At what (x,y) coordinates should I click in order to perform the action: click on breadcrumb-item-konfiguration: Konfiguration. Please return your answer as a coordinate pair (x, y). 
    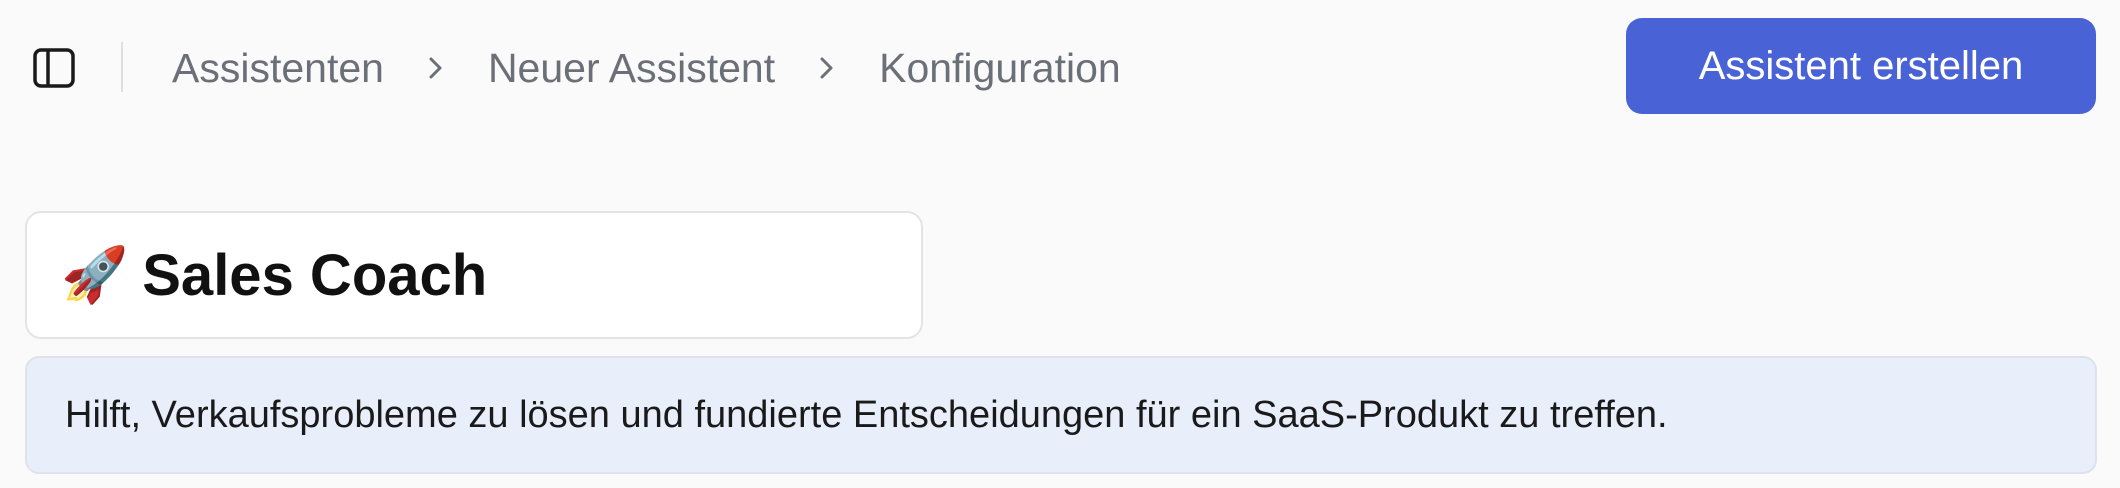
    Looking at the image, I should click on (1000, 67).